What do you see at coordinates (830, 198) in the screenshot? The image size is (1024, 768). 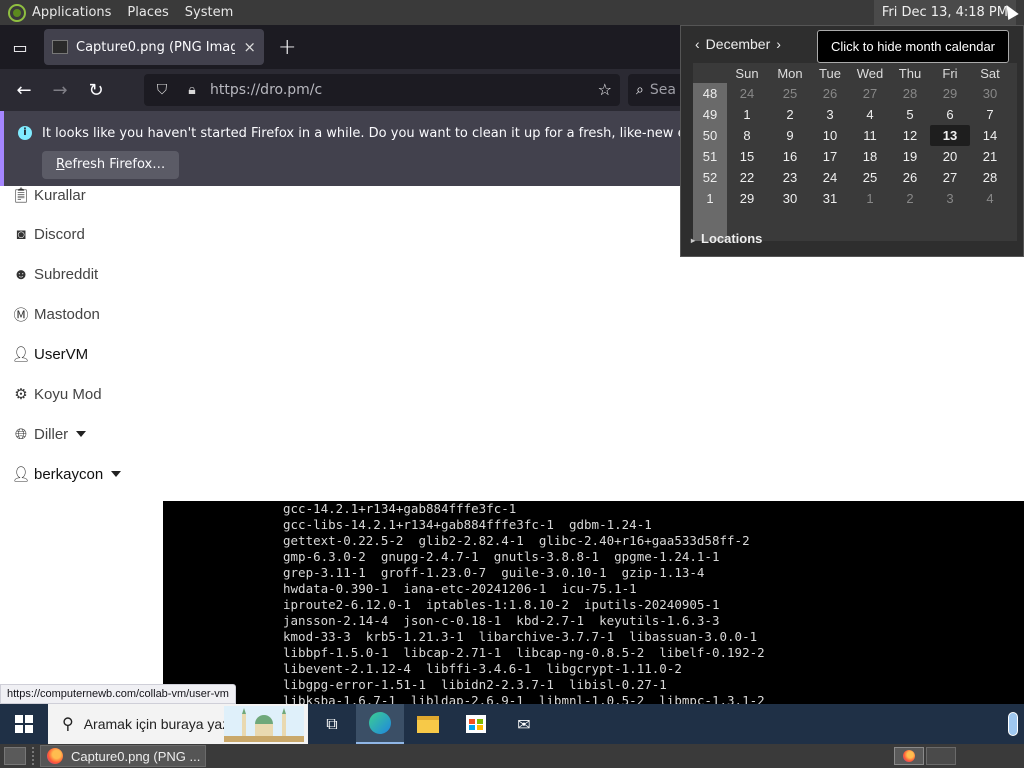 I see `calendar-day: 31` at bounding box center [830, 198].